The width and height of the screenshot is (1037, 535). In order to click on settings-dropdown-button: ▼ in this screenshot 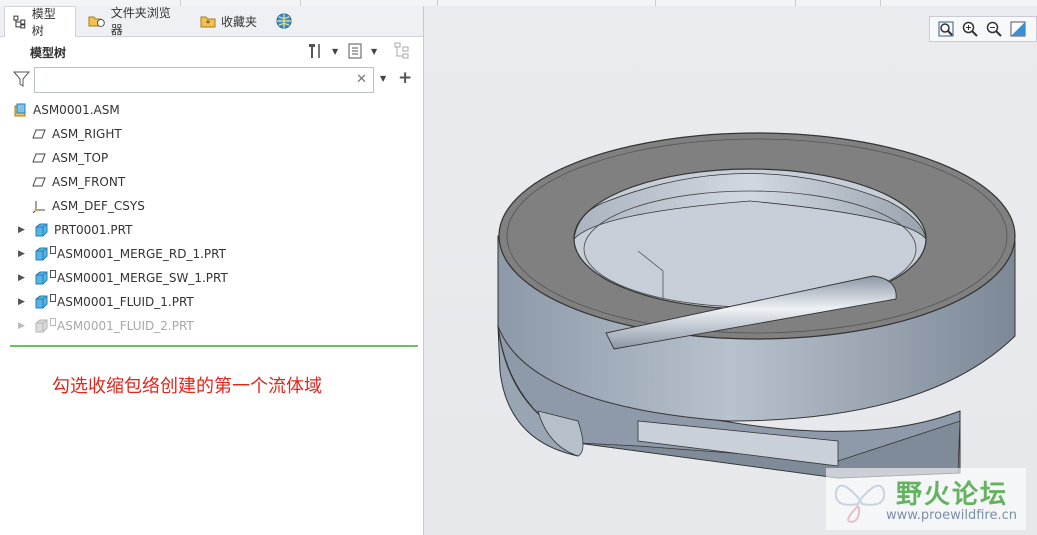, I will do `click(322, 51)`.